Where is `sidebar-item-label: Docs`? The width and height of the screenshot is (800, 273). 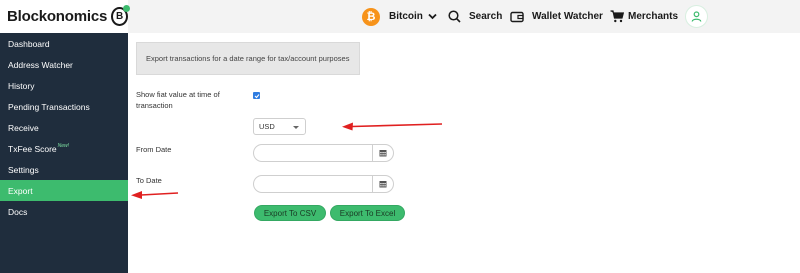
sidebar-item-label: Docs is located at coordinates (18, 211).